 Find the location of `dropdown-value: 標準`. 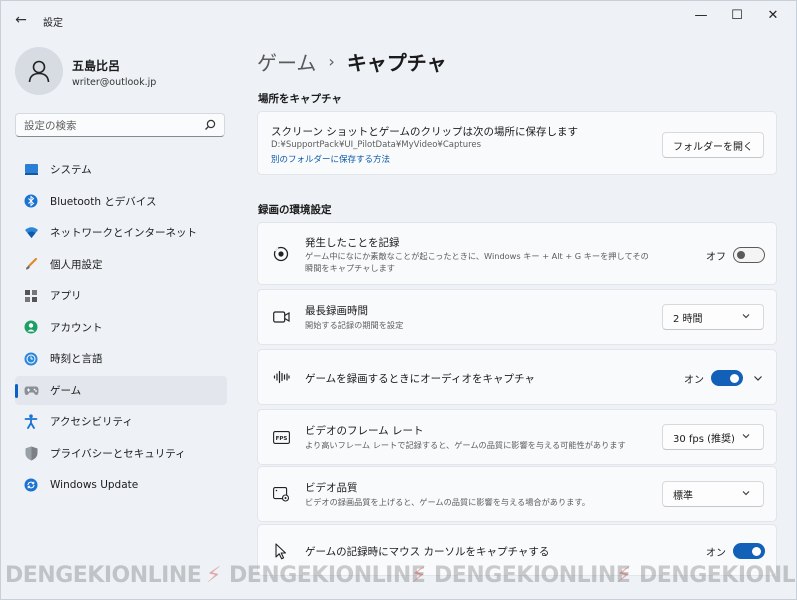

dropdown-value: 標準 is located at coordinates (683, 496).